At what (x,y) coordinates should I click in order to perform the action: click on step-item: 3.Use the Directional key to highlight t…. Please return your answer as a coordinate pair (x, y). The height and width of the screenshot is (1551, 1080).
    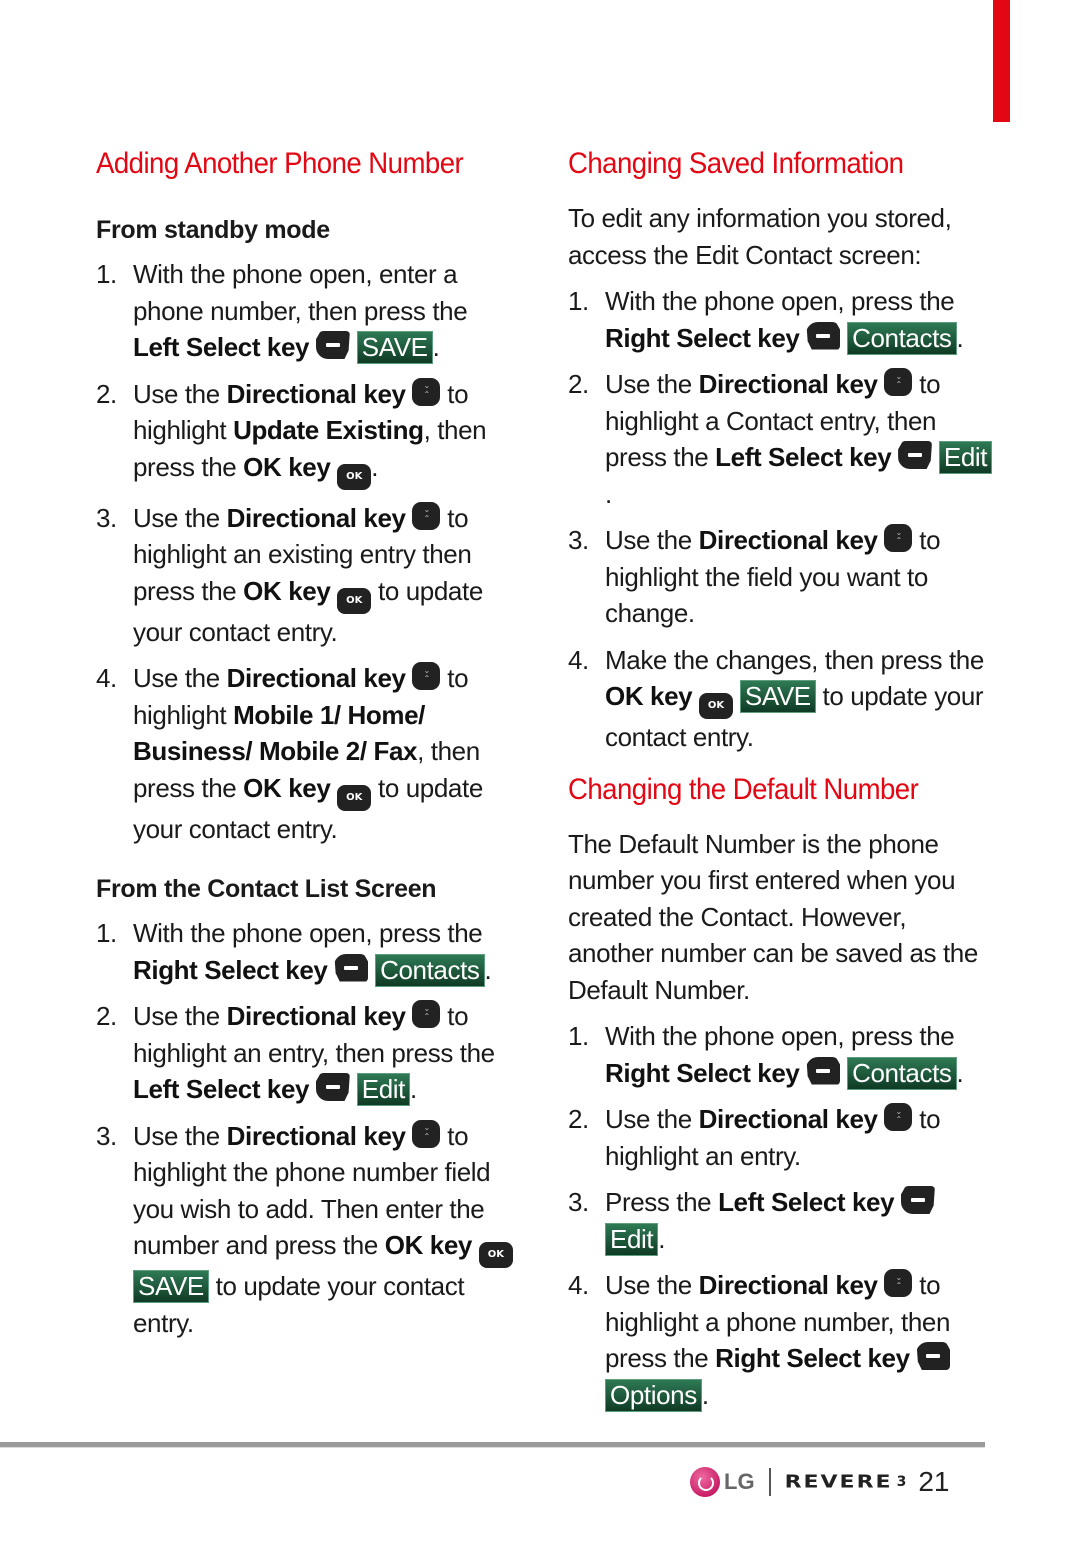
    Looking at the image, I should click on (306, 1226).